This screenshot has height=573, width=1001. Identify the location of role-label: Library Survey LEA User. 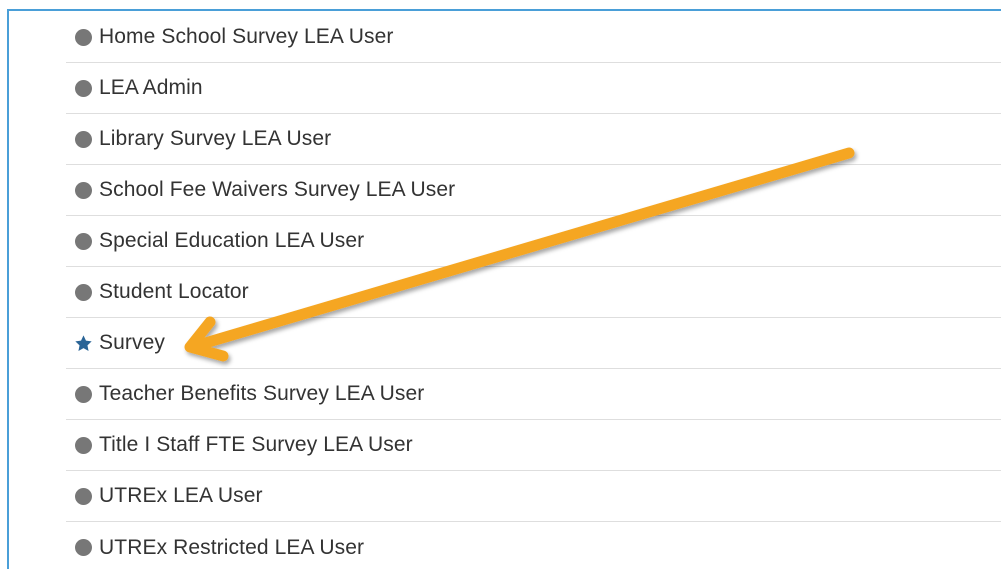
(215, 138).